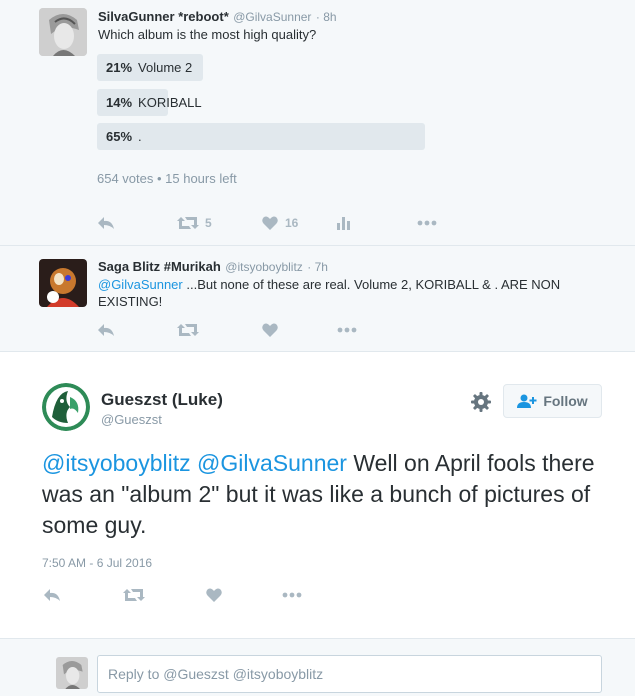 This screenshot has height=696, width=635. What do you see at coordinates (377, 223) in the screenshot?
I see `analytics-button` at bounding box center [377, 223].